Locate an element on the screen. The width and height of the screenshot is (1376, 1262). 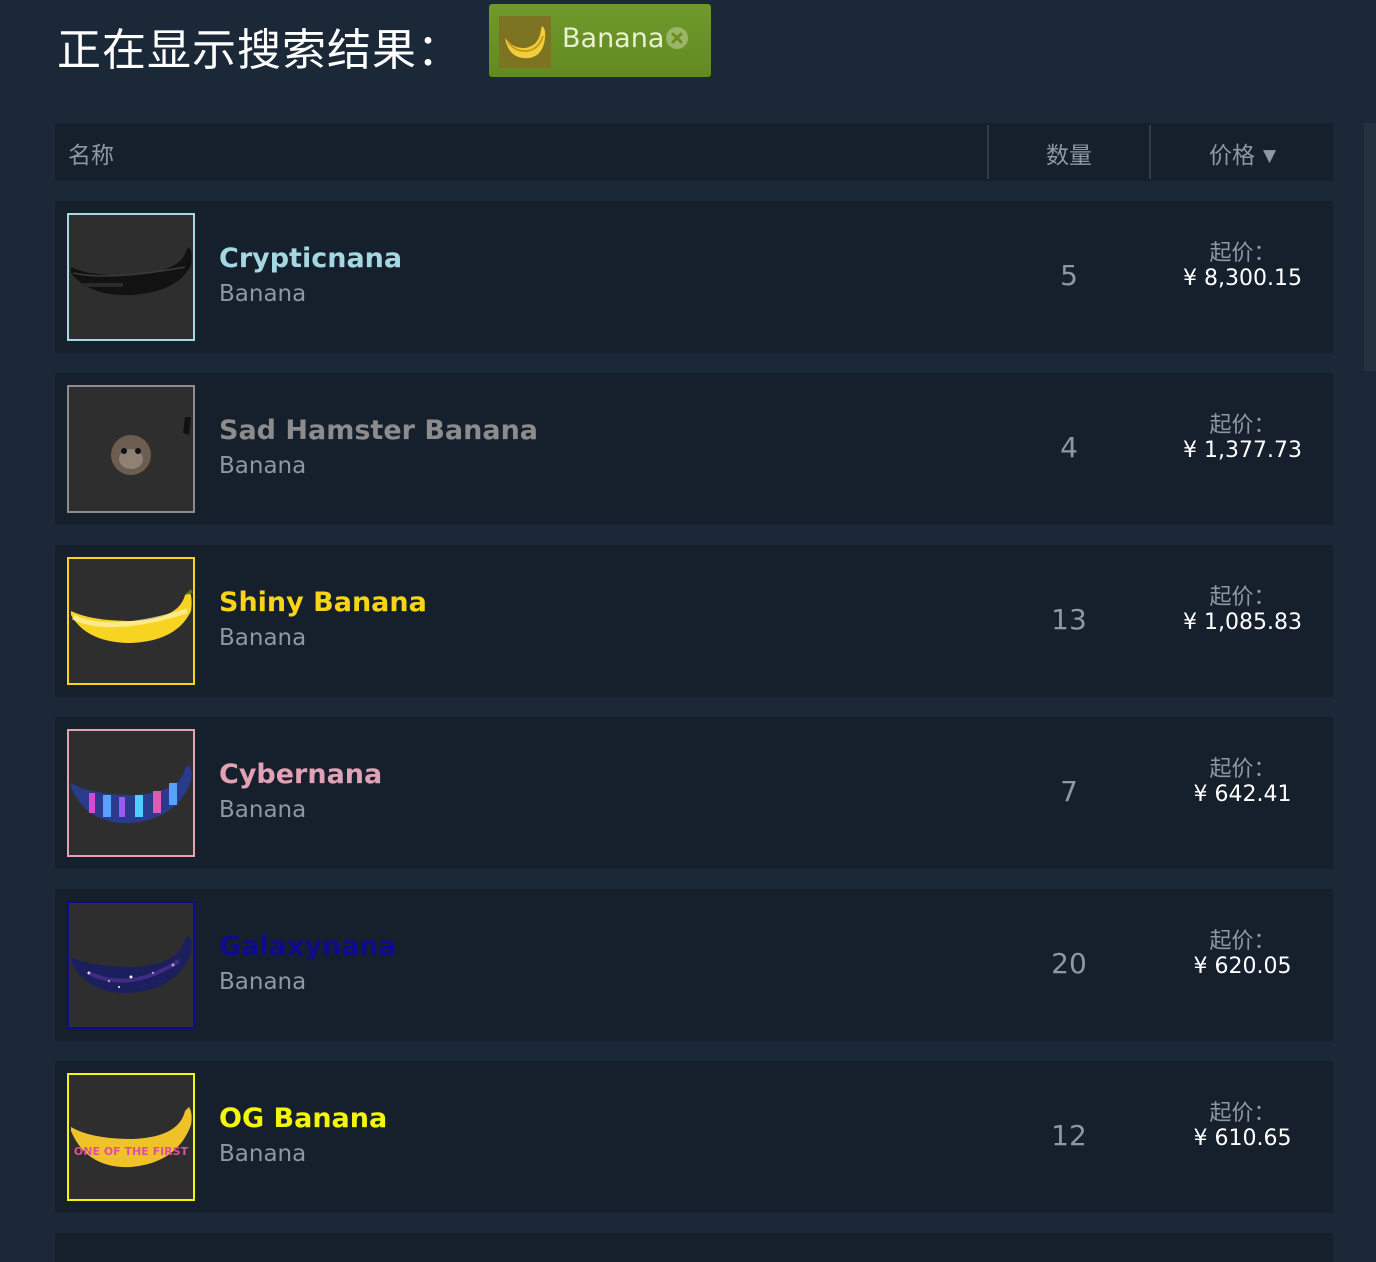
item-name: Crypticnana is located at coordinates (310, 258).